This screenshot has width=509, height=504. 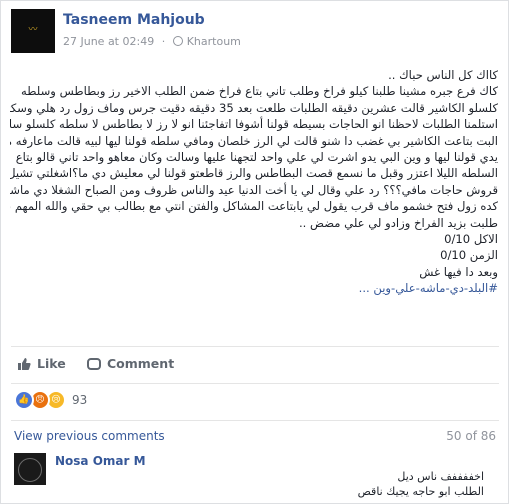 I want to click on post-line: كااك كل الناس حباك .., so click(x=443, y=75).